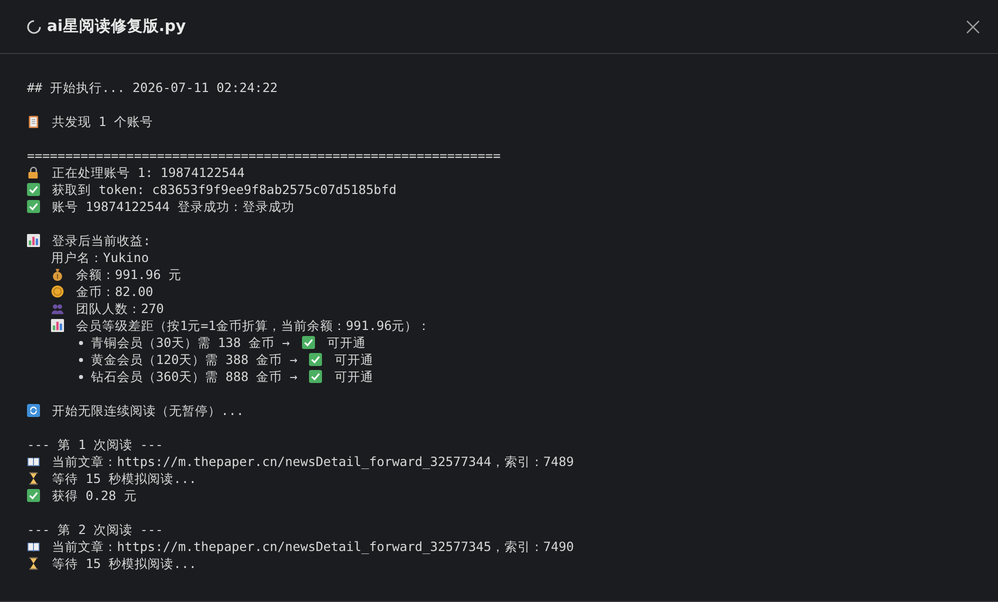 This screenshot has width=998, height=602. I want to click on log-text: 青铜会员（30天）需 138 金币 →, so click(190, 342).